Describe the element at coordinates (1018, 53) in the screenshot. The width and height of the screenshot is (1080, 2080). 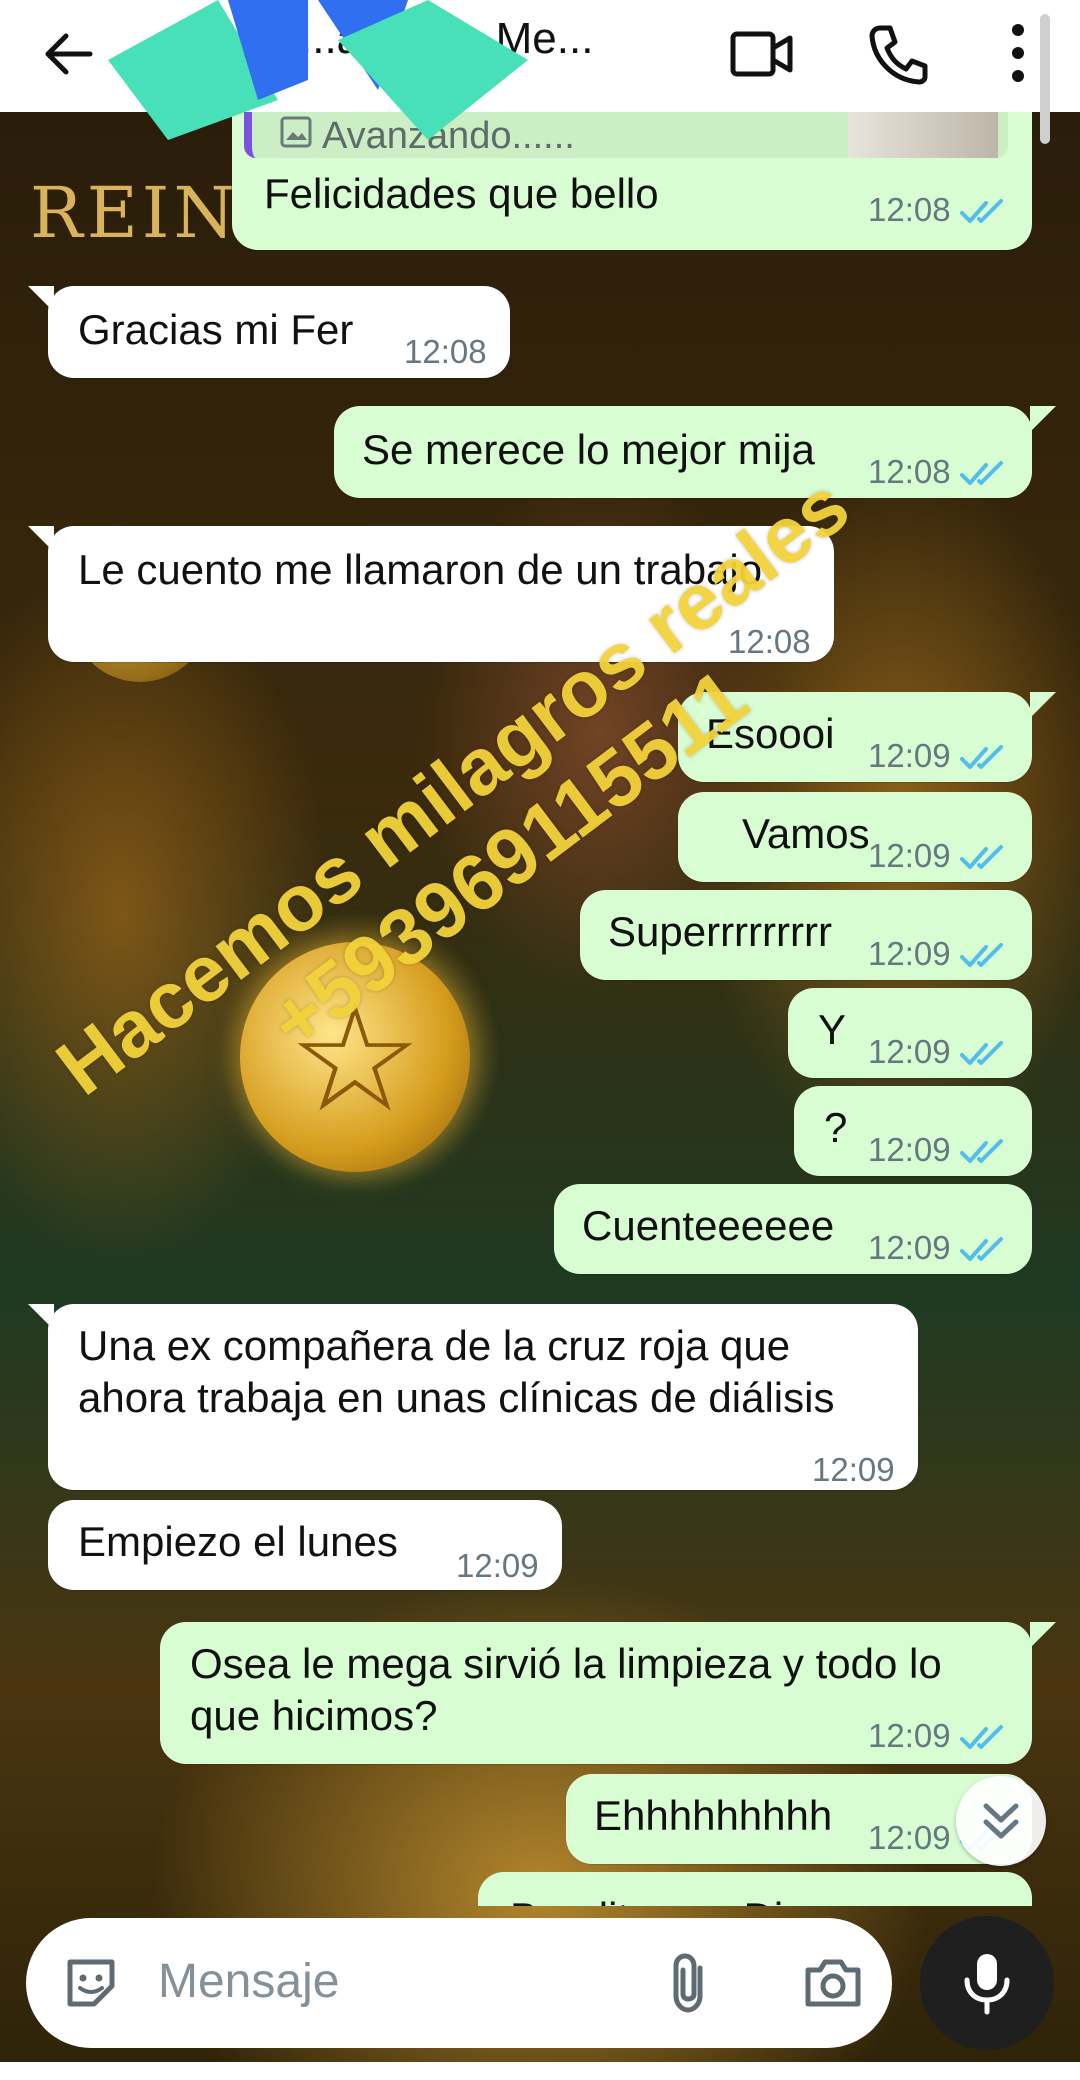
I see `more-vert-icon` at that location.